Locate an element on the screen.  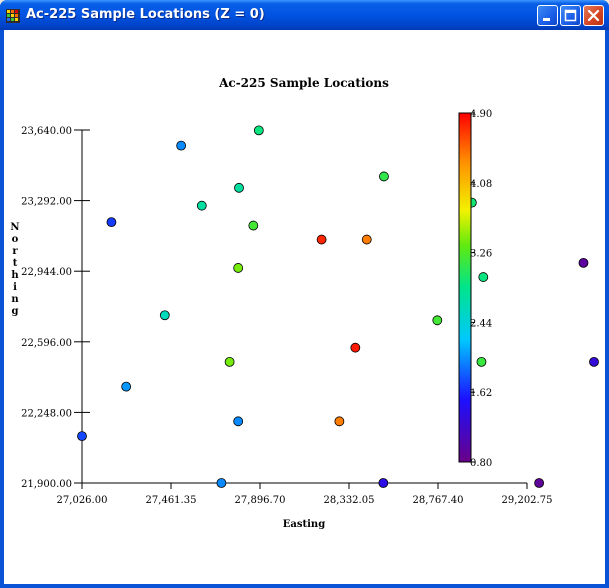
minimize-button is located at coordinates (547, 15).